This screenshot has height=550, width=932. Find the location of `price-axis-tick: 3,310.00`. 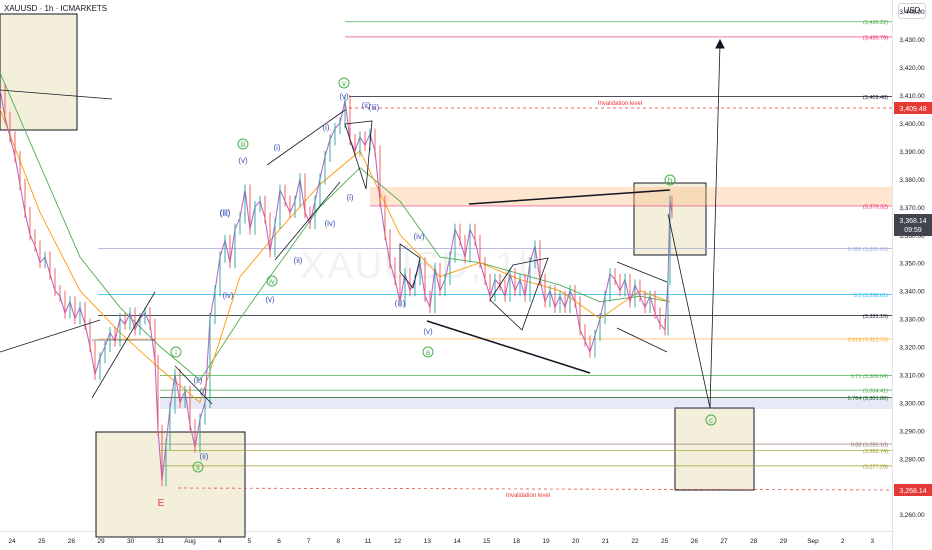

price-axis-tick: 3,310.00 is located at coordinates (912, 375).